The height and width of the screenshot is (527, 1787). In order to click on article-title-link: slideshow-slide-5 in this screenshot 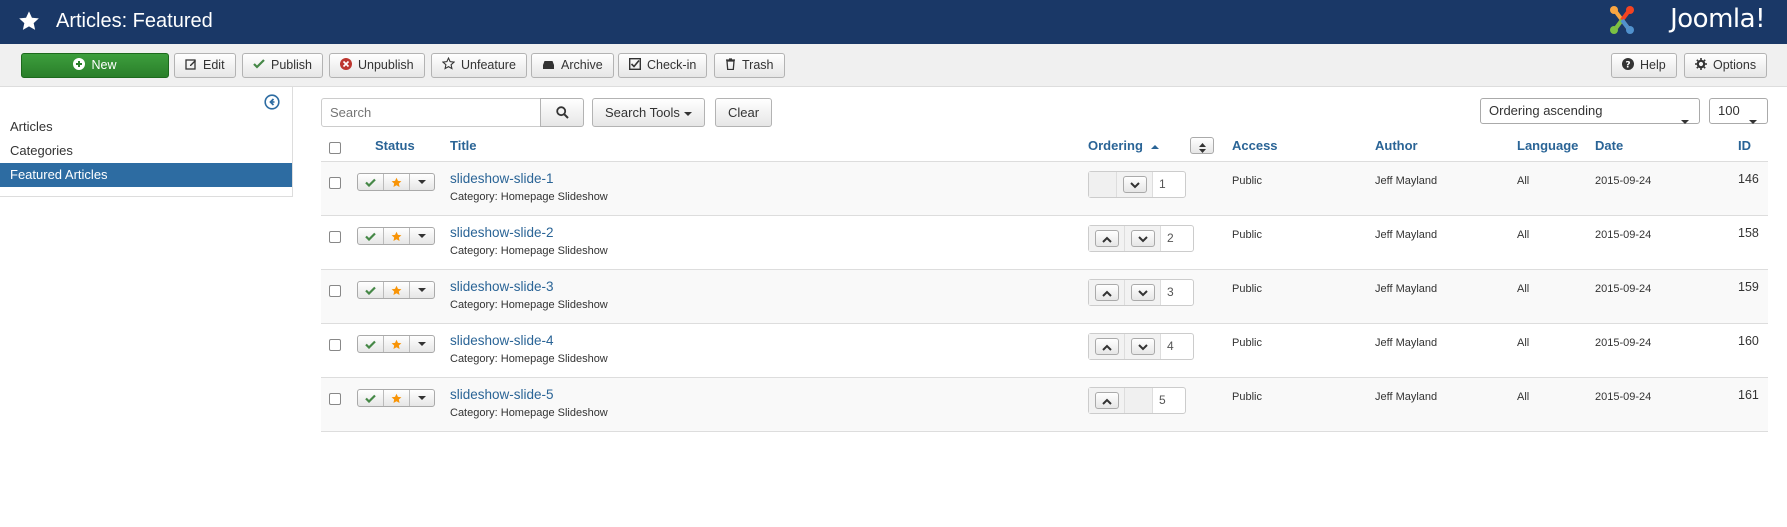, I will do `click(502, 394)`.